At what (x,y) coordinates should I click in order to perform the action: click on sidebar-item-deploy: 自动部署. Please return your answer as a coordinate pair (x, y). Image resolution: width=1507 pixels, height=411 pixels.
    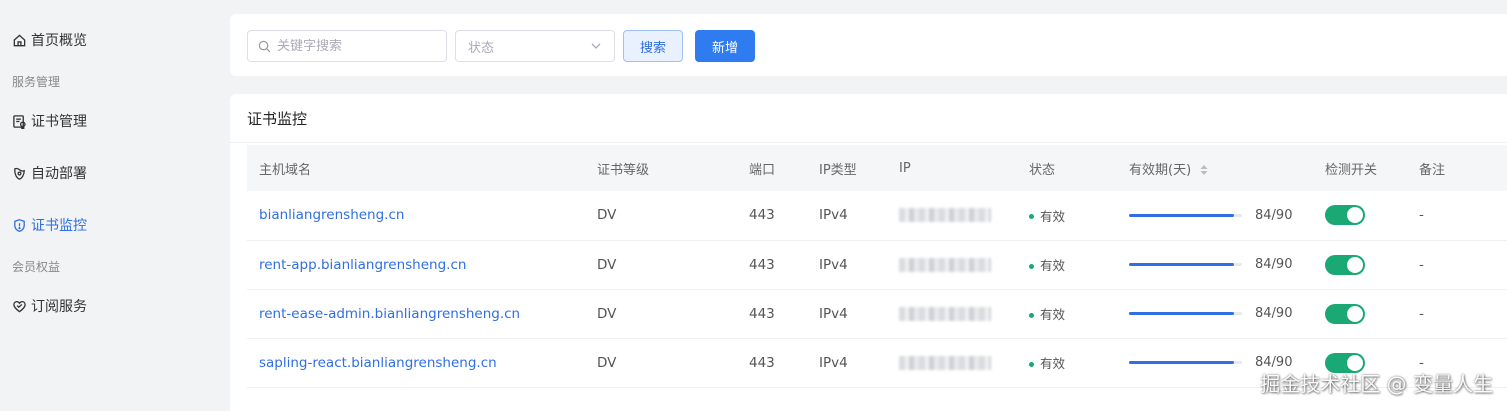
    Looking at the image, I should click on (49, 173).